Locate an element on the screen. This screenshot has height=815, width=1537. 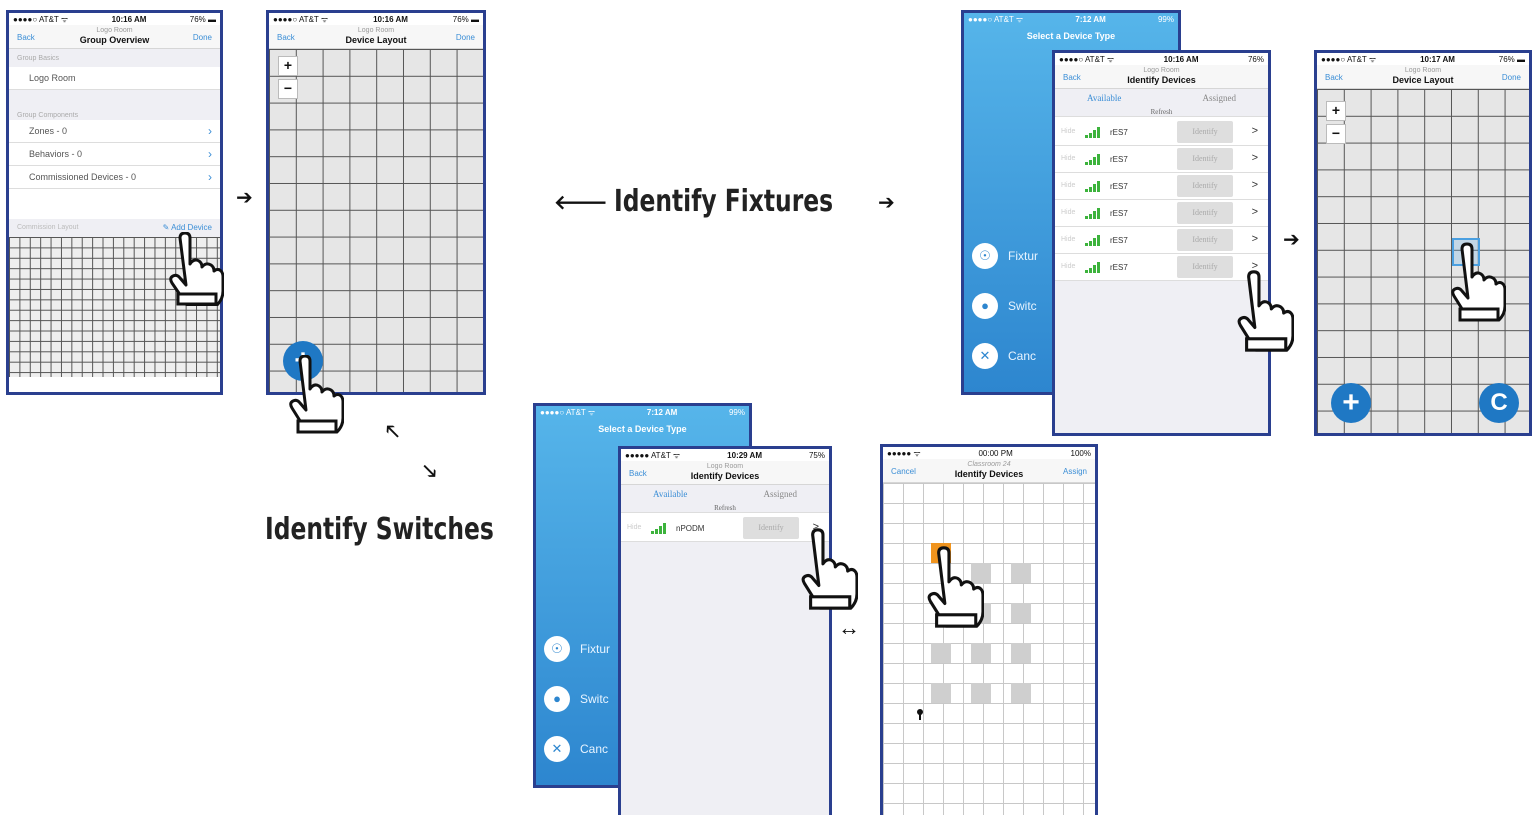
assign-button: Assign is located at coordinates (1075, 471).